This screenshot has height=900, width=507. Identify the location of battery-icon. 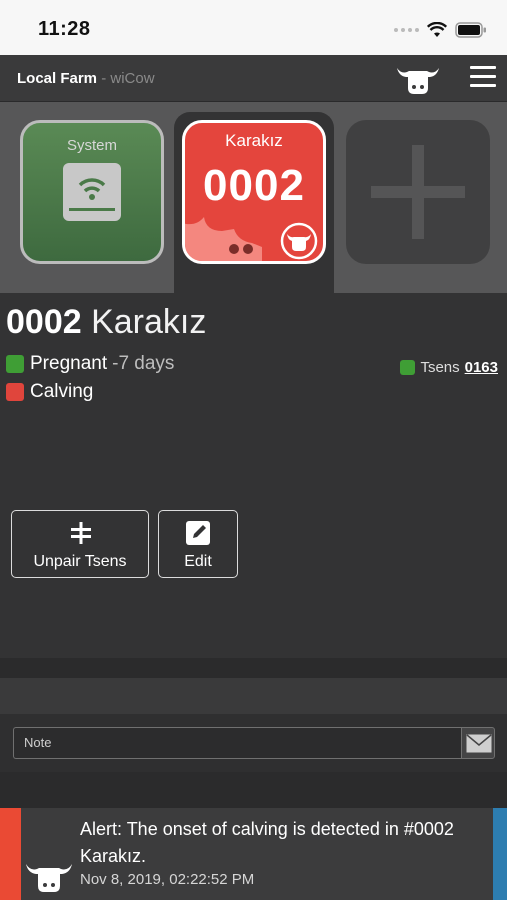
(470, 30).